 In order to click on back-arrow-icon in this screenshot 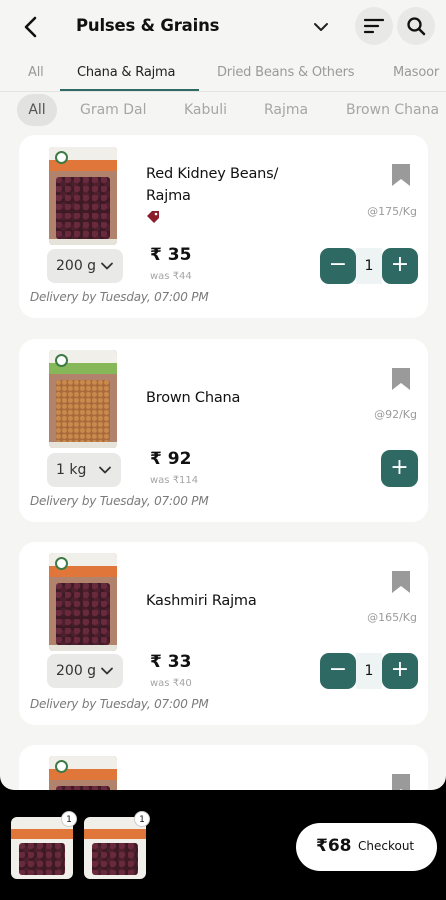, I will do `click(31, 27)`.